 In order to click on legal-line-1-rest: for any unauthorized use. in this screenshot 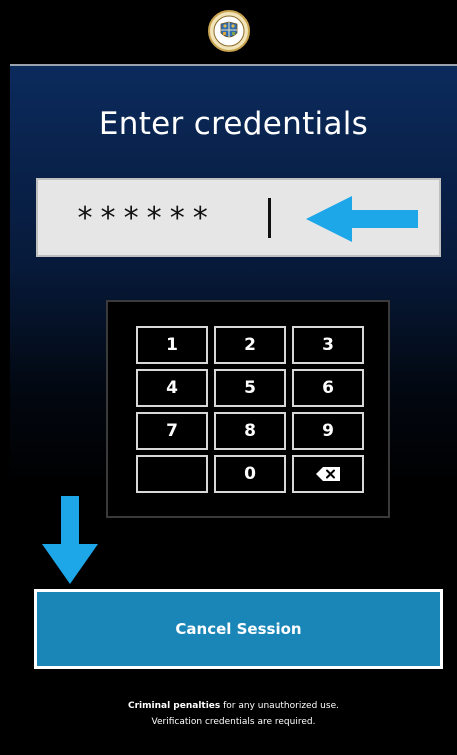, I will do `click(279, 706)`.